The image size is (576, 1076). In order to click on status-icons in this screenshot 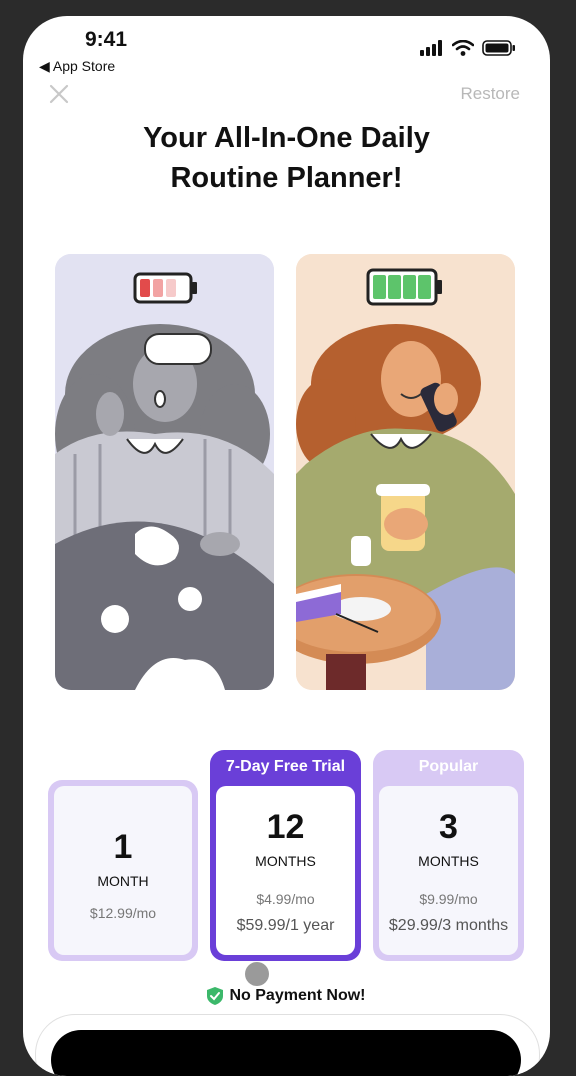, I will do `click(468, 48)`.